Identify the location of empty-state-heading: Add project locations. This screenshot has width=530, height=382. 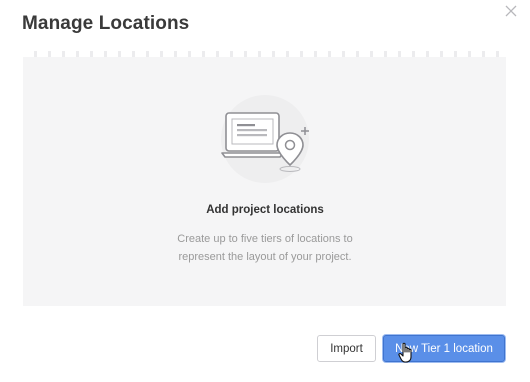
(265, 210).